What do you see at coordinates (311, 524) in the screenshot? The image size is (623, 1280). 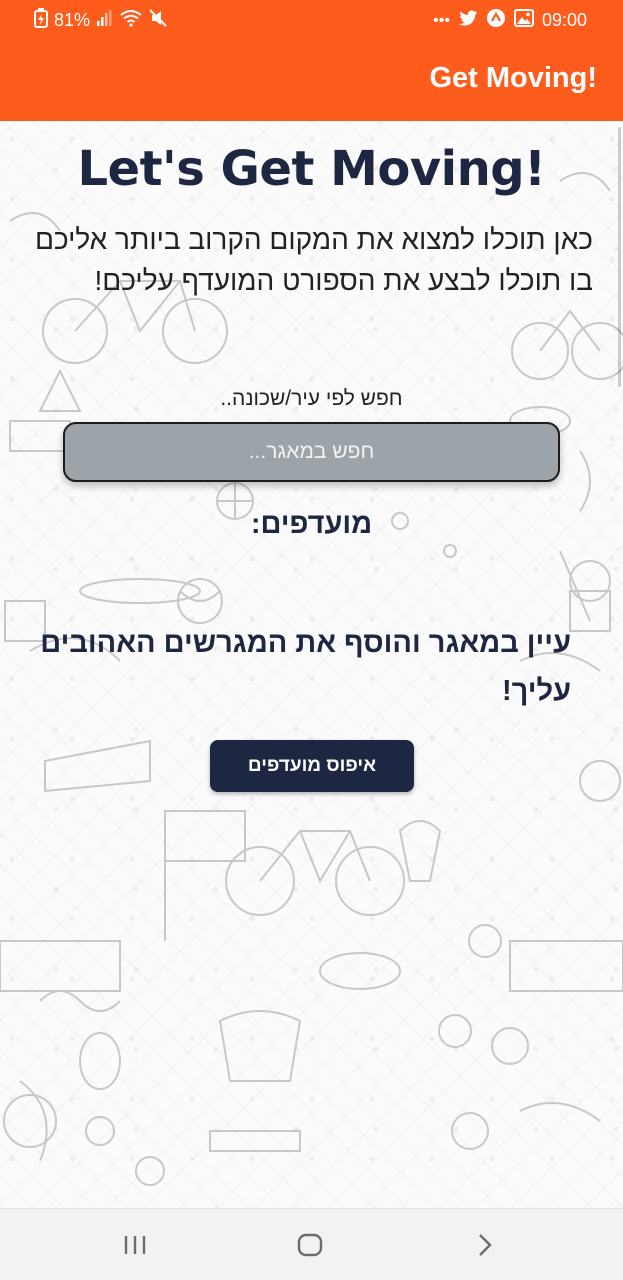 I see `favorites-title: מועדפים:` at bounding box center [311, 524].